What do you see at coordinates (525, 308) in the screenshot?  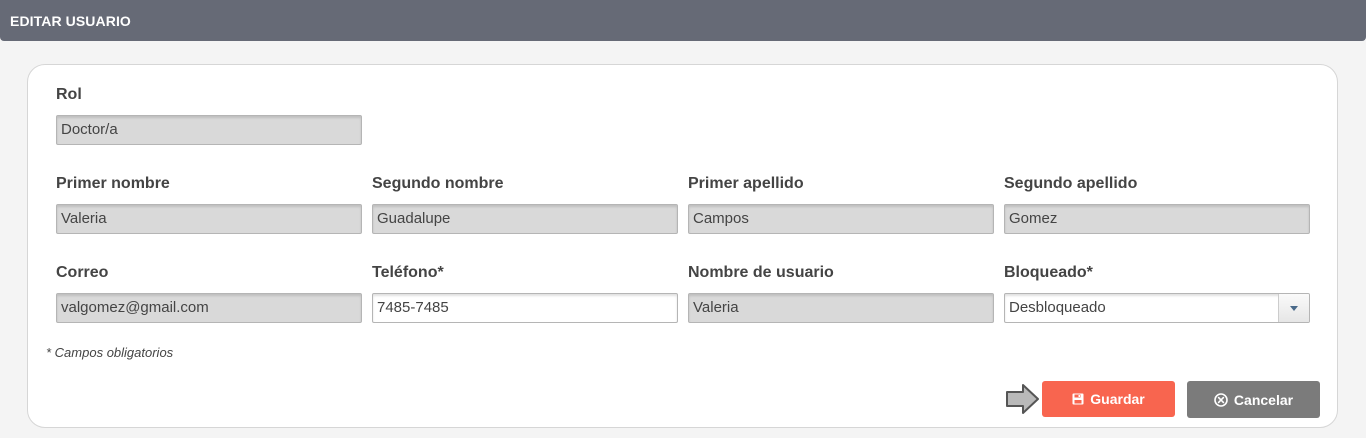 I see `telefono-input: 7485-7485` at bounding box center [525, 308].